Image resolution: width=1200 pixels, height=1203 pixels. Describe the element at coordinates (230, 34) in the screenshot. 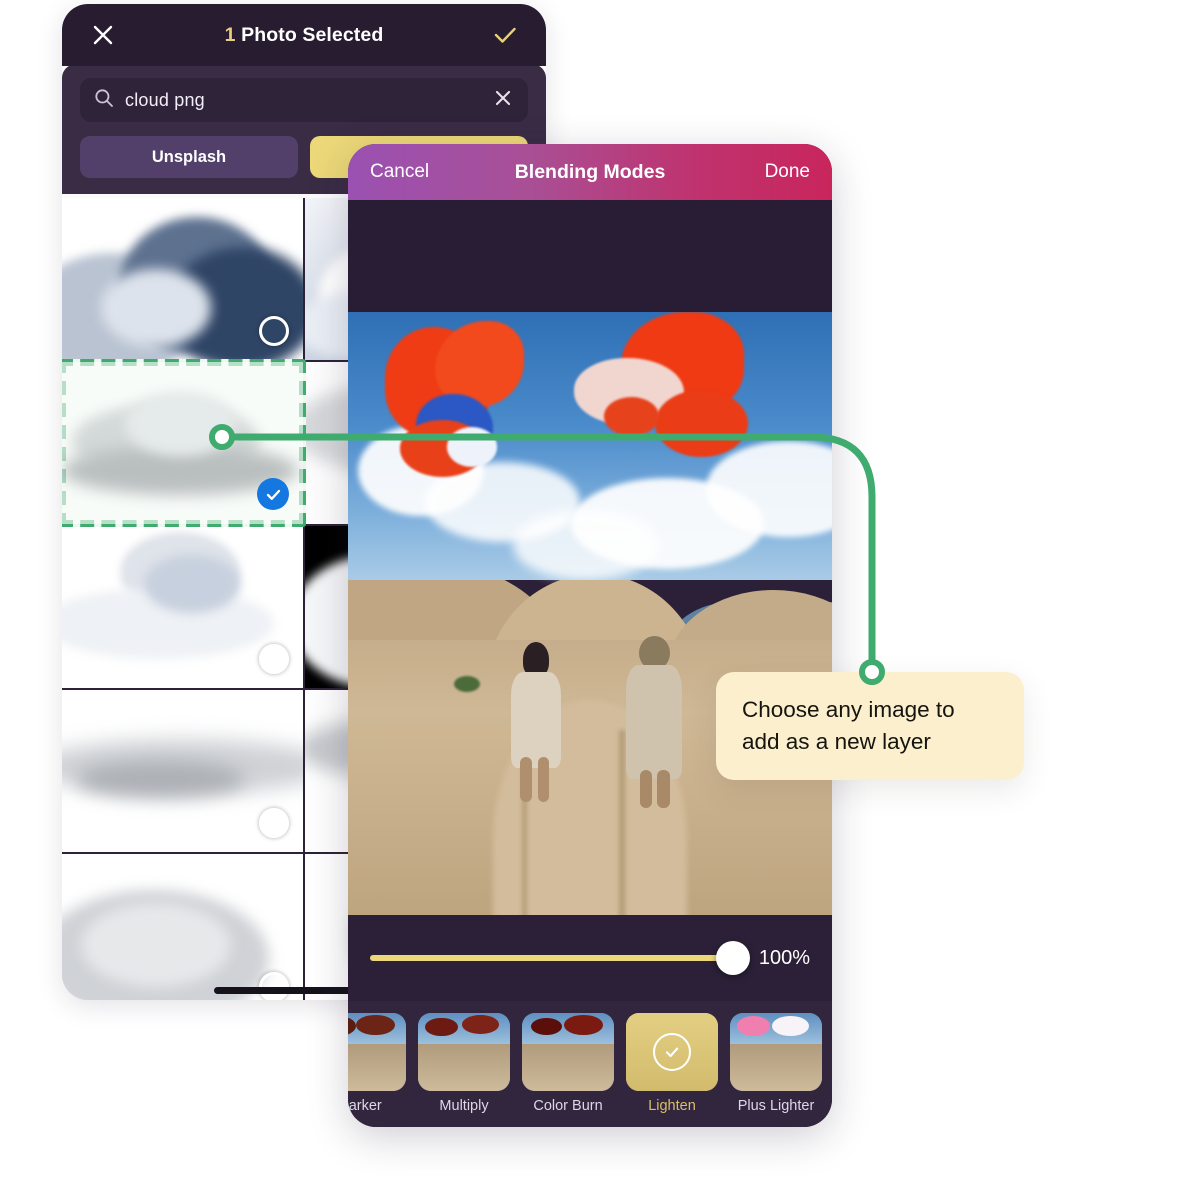

I see `selected-count: 1` at that location.